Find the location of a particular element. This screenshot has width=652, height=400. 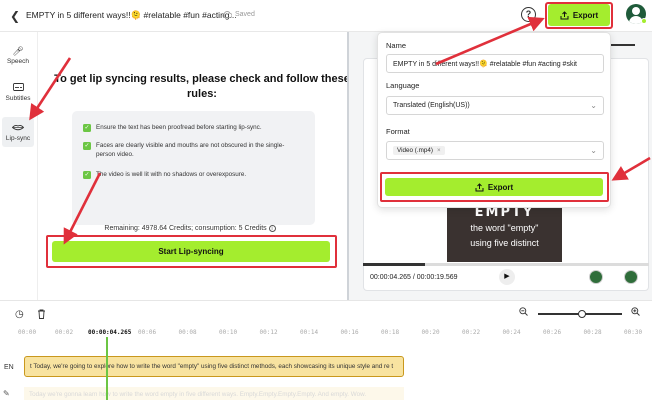

sidebar-item-lip-sync: Lip-sync is located at coordinates (18, 132).